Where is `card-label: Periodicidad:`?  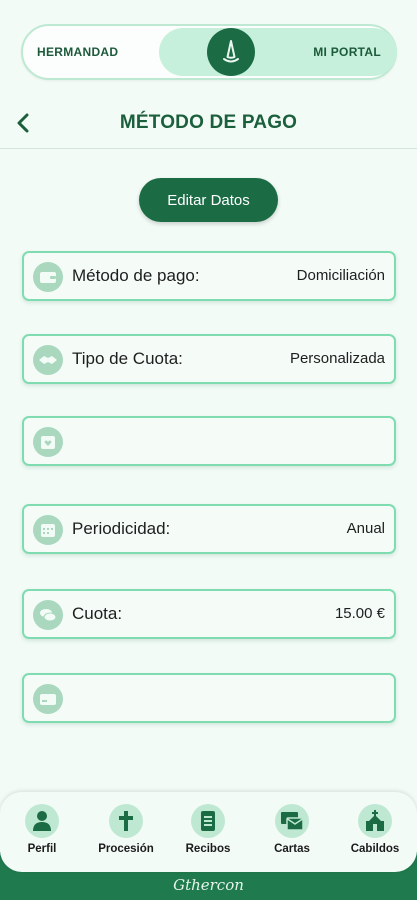 card-label: Periodicidad: is located at coordinates (121, 528).